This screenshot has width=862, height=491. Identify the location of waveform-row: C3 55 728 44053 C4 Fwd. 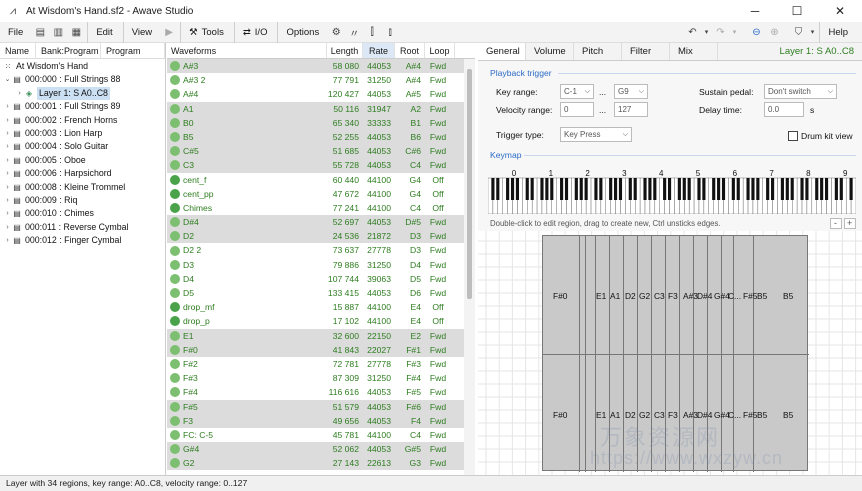
(321, 165).